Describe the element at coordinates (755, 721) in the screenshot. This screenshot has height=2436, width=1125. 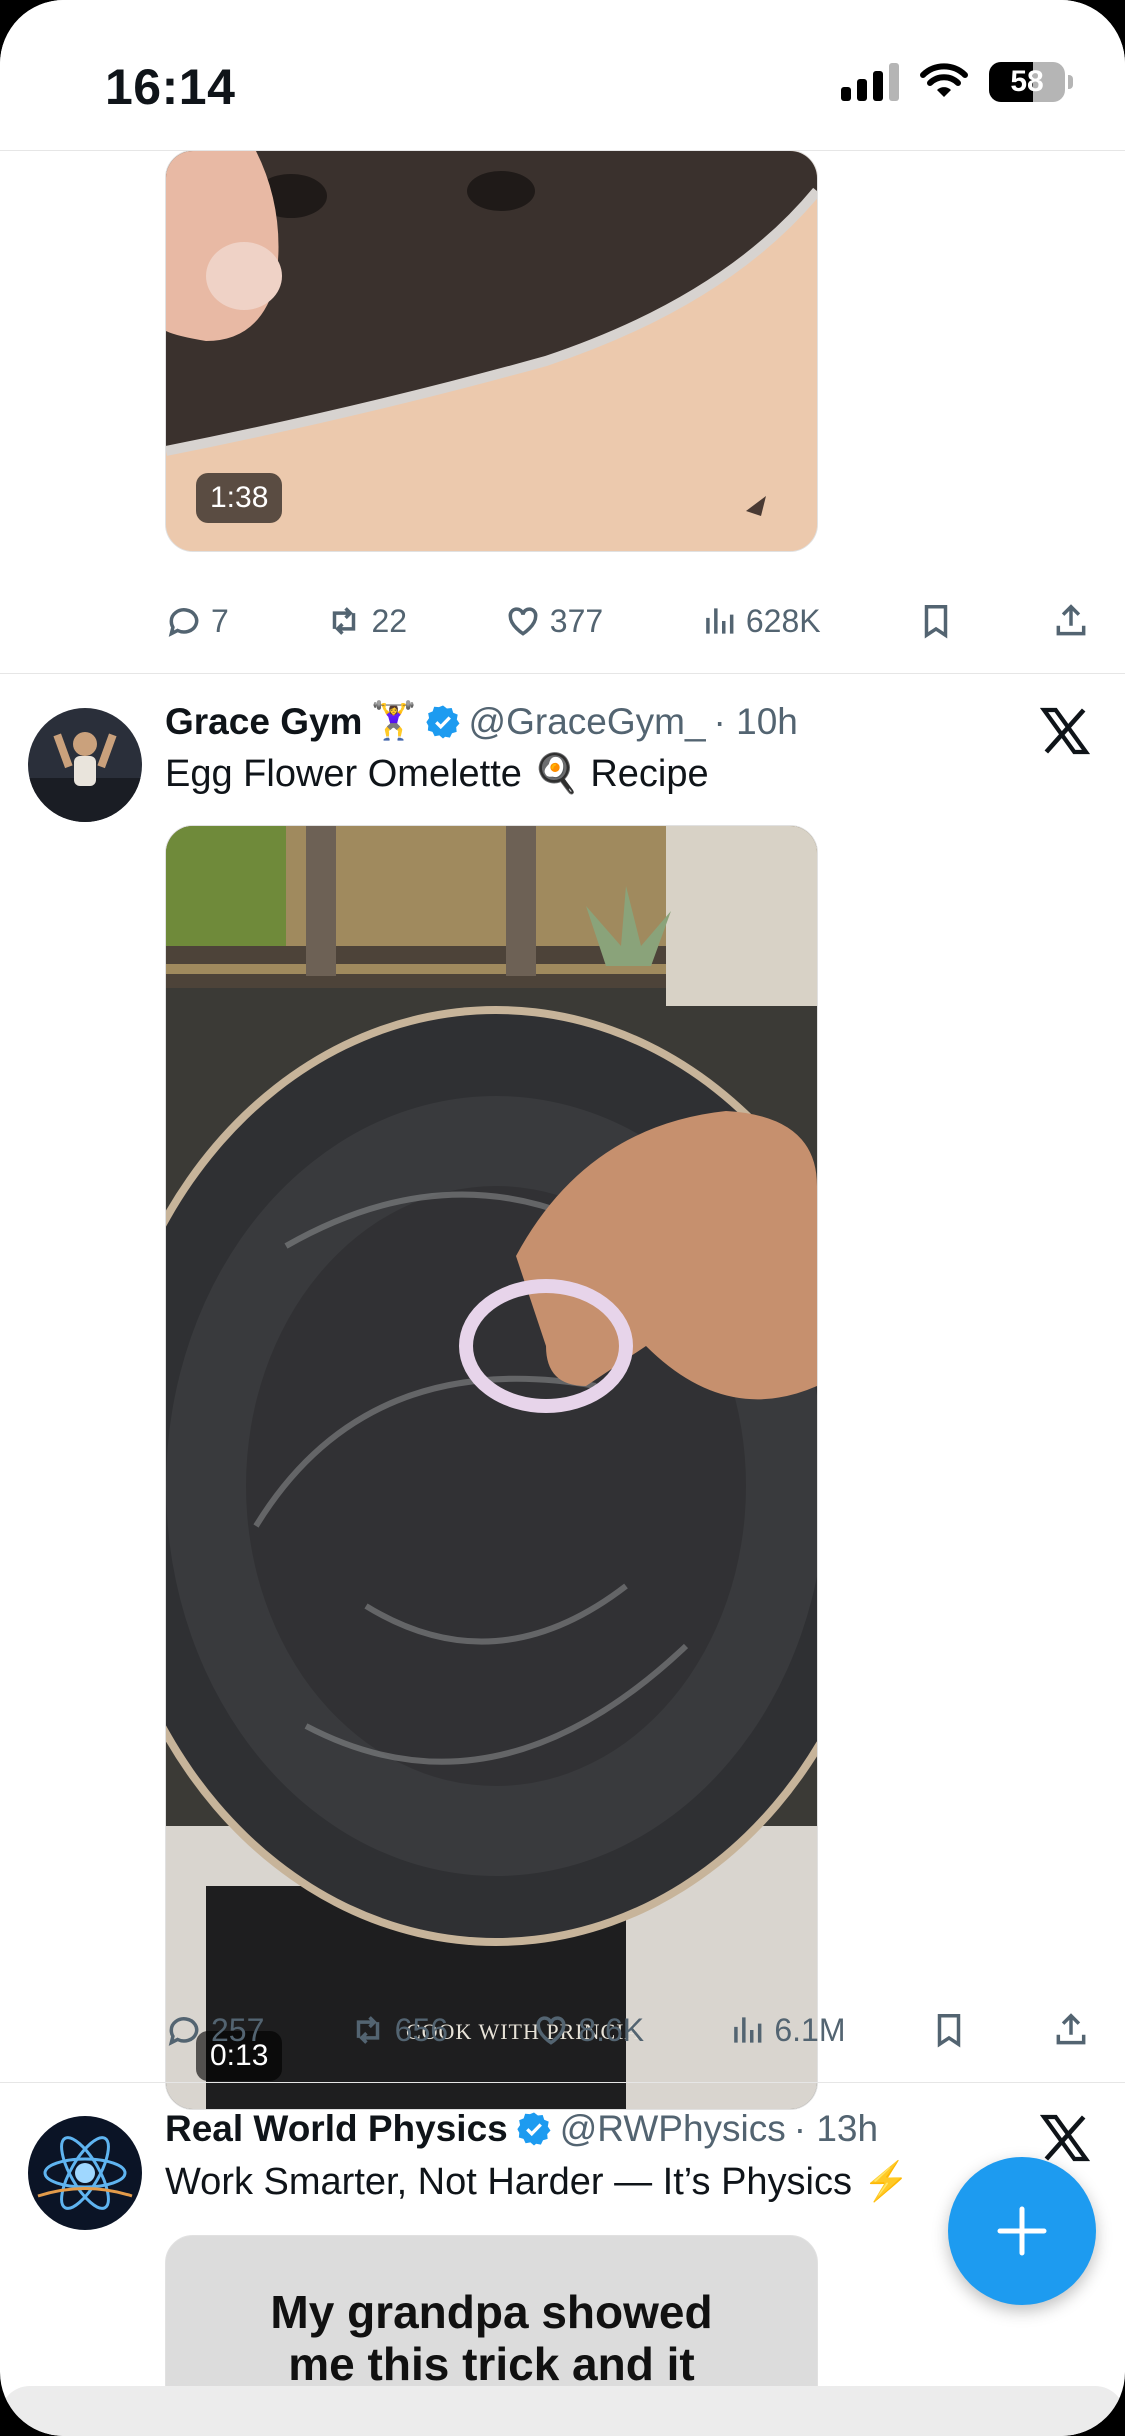
I see `tweet-time: · 10h` at that location.